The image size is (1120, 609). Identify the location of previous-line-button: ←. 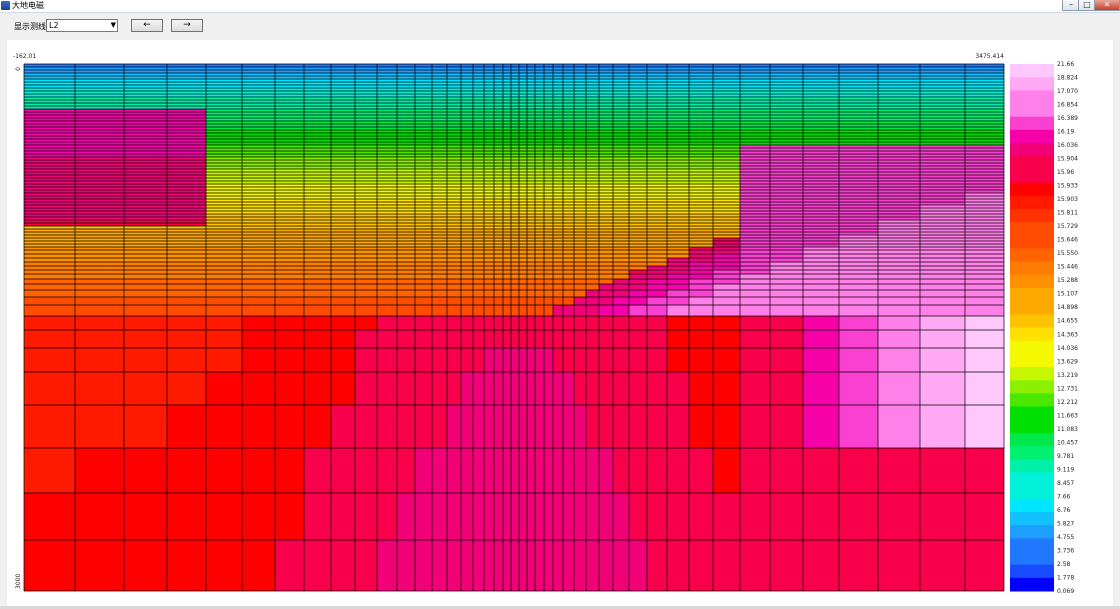
(147, 25).